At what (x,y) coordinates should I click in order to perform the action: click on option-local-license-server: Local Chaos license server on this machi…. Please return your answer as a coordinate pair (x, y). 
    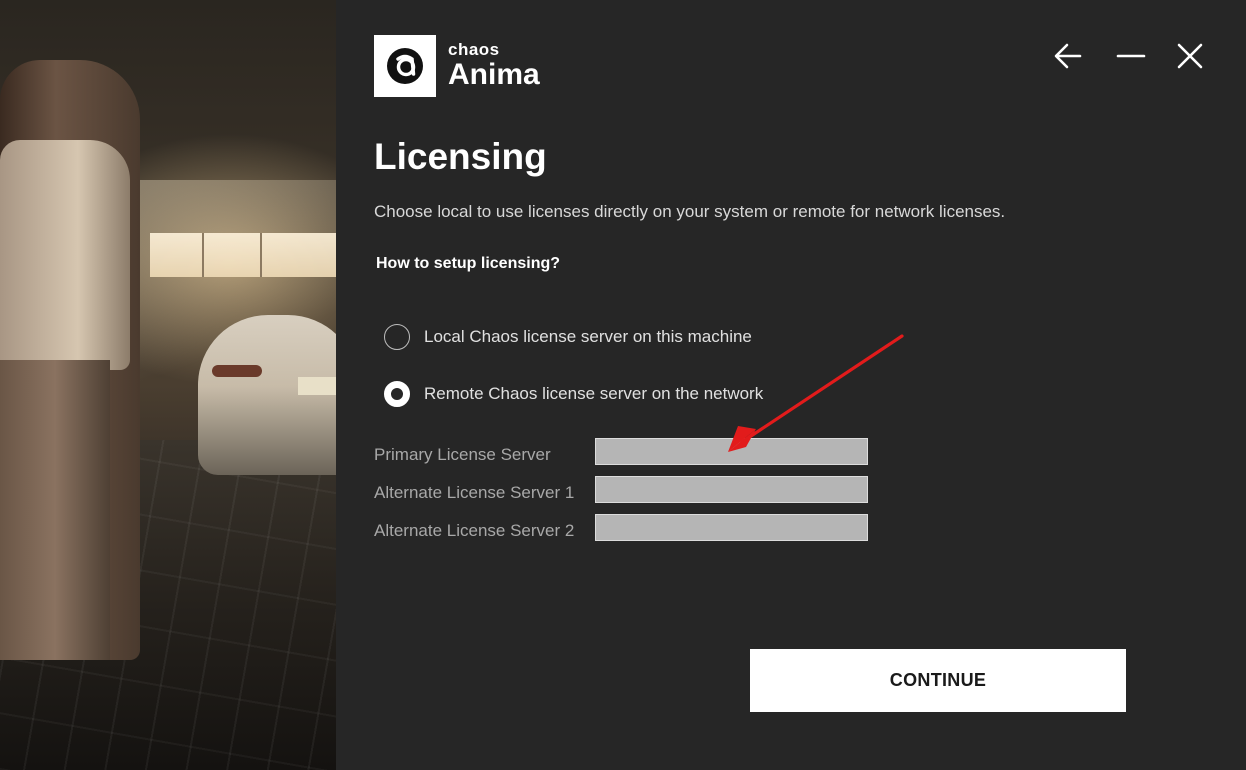
    Looking at the image, I should click on (568, 337).